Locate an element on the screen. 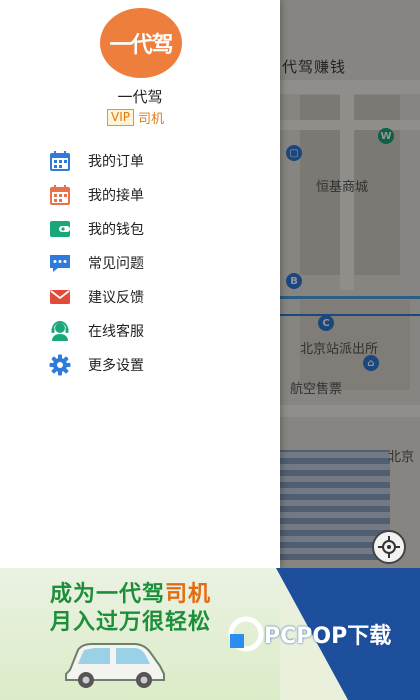 This screenshot has height=700, width=420. menu-item-label: 在线客服 is located at coordinates (116, 332).